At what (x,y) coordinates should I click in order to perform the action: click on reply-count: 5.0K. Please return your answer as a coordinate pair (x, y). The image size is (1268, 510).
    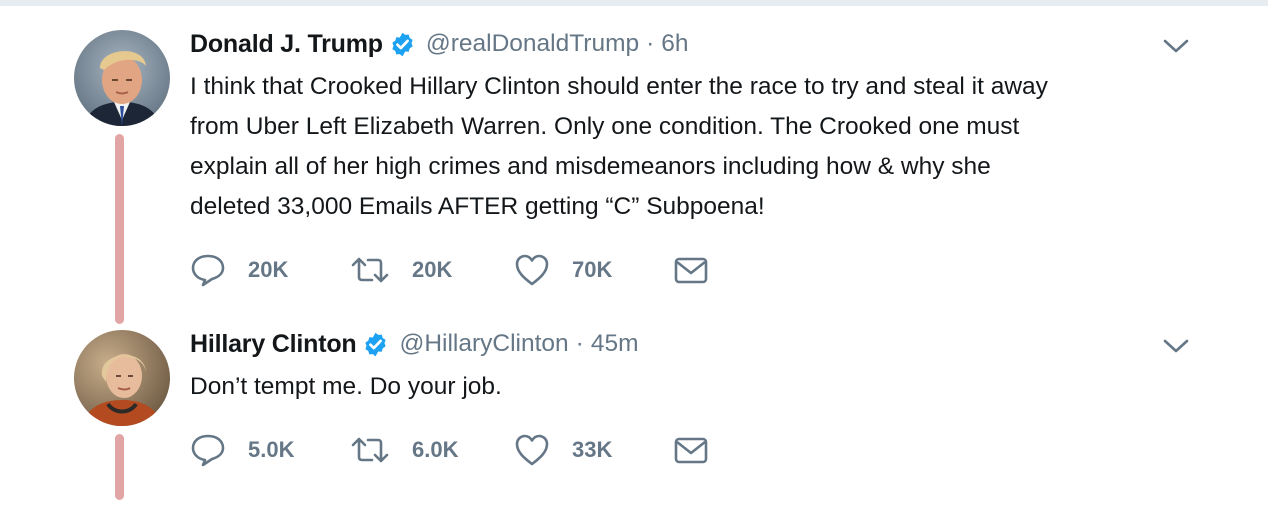
    Looking at the image, I should click on (271, 449).